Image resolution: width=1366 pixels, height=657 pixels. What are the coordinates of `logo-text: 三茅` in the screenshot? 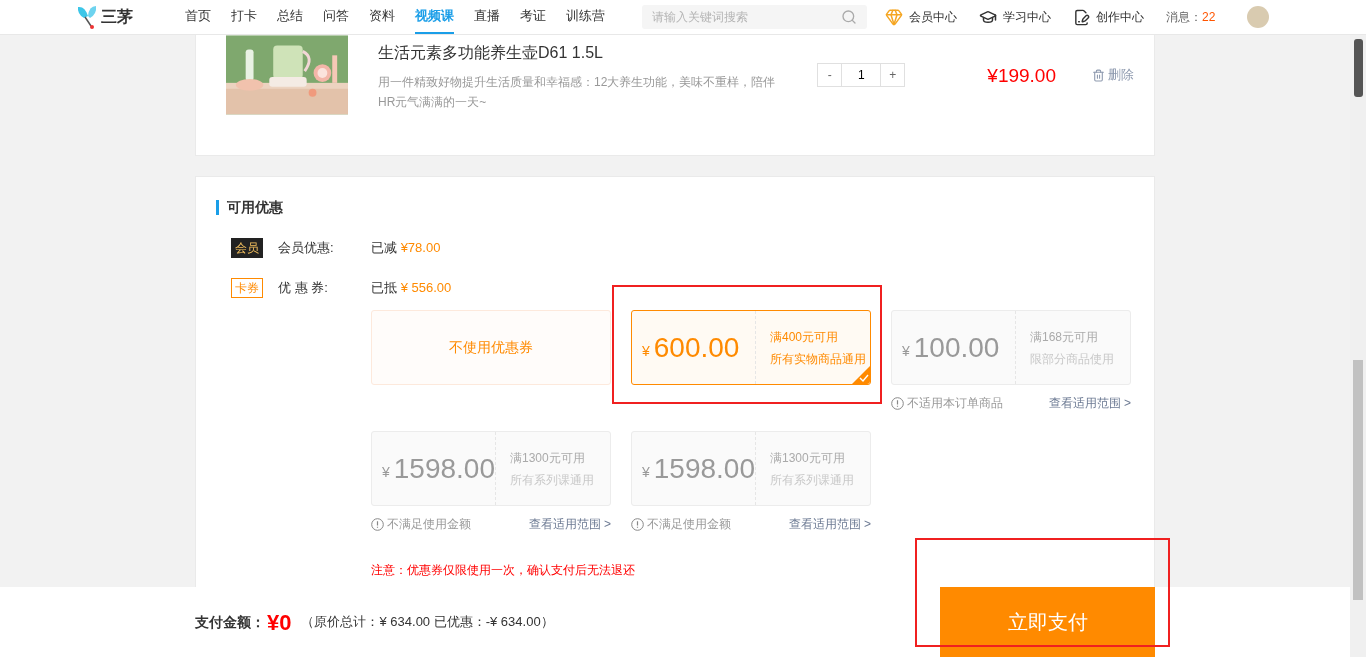 It's located at (117, 17).